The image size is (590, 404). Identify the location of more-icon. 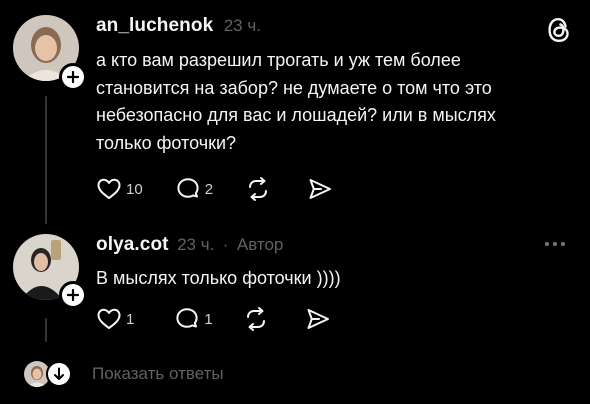
(555, 244).